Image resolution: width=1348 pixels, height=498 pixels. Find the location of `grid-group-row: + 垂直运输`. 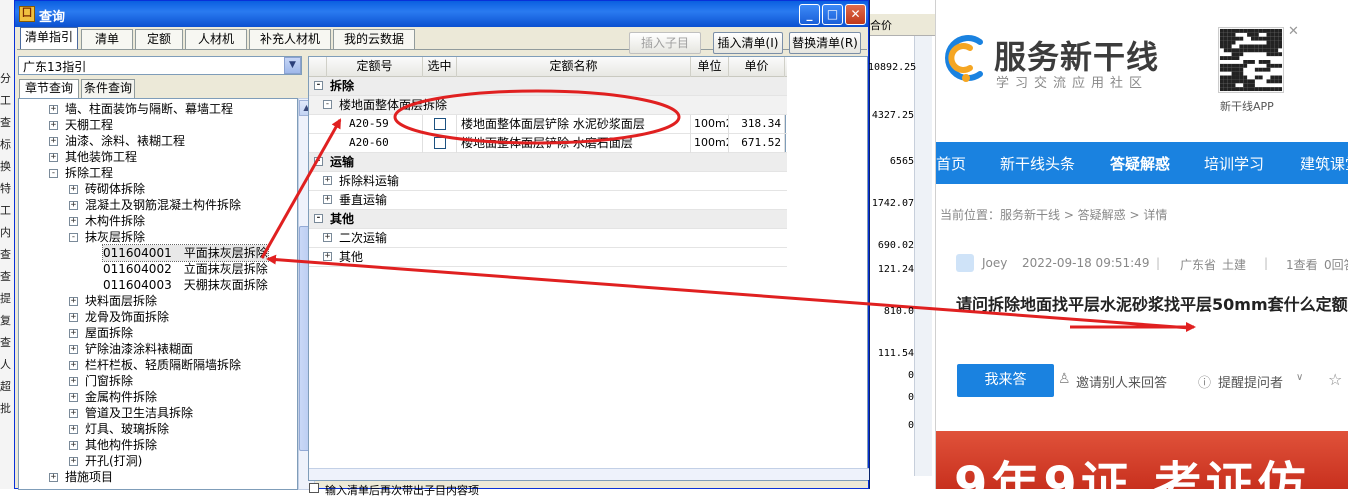

grid-group-row: + 垂直运输 is located at coordinates (548, 200).